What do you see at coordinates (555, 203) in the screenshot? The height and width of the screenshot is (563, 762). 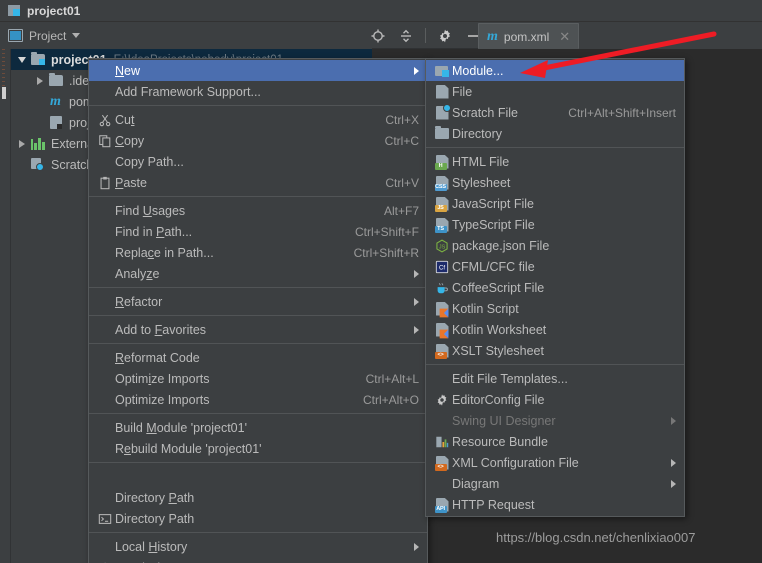 I see `submenu-item-javascript-file: JS JavaScript File` at bounding box center [555, 203].